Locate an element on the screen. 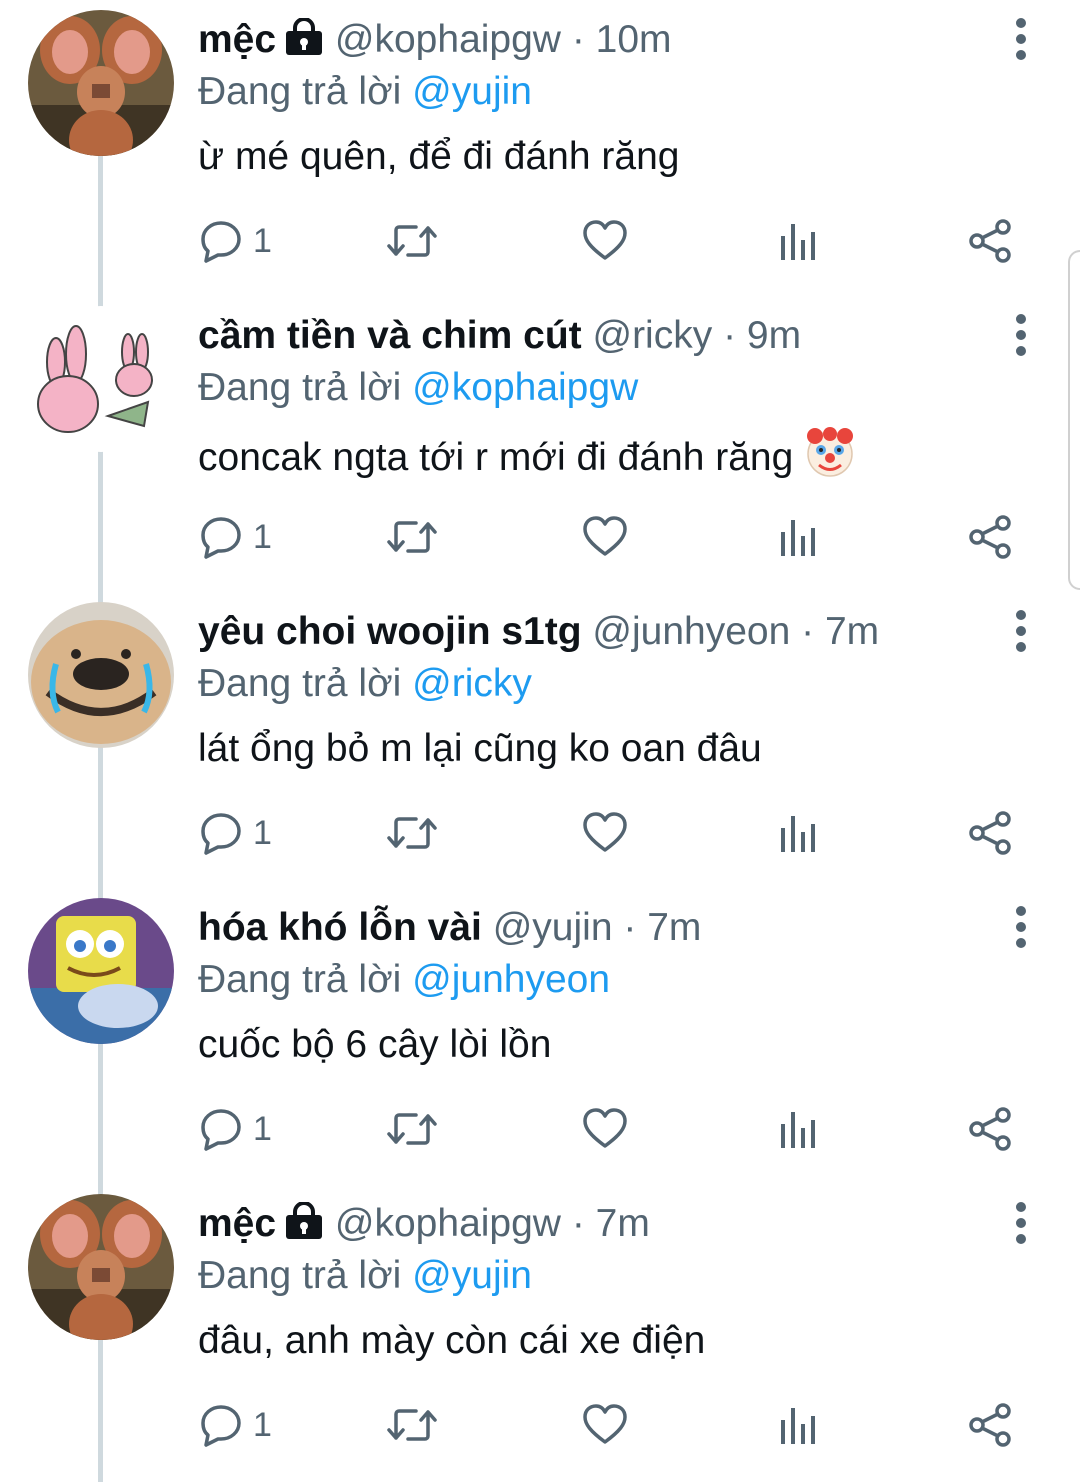 The image size is (1080, 1482). tweet-text: ừ mé quên, để đi đánh răng is located at coordinates (439, 156).